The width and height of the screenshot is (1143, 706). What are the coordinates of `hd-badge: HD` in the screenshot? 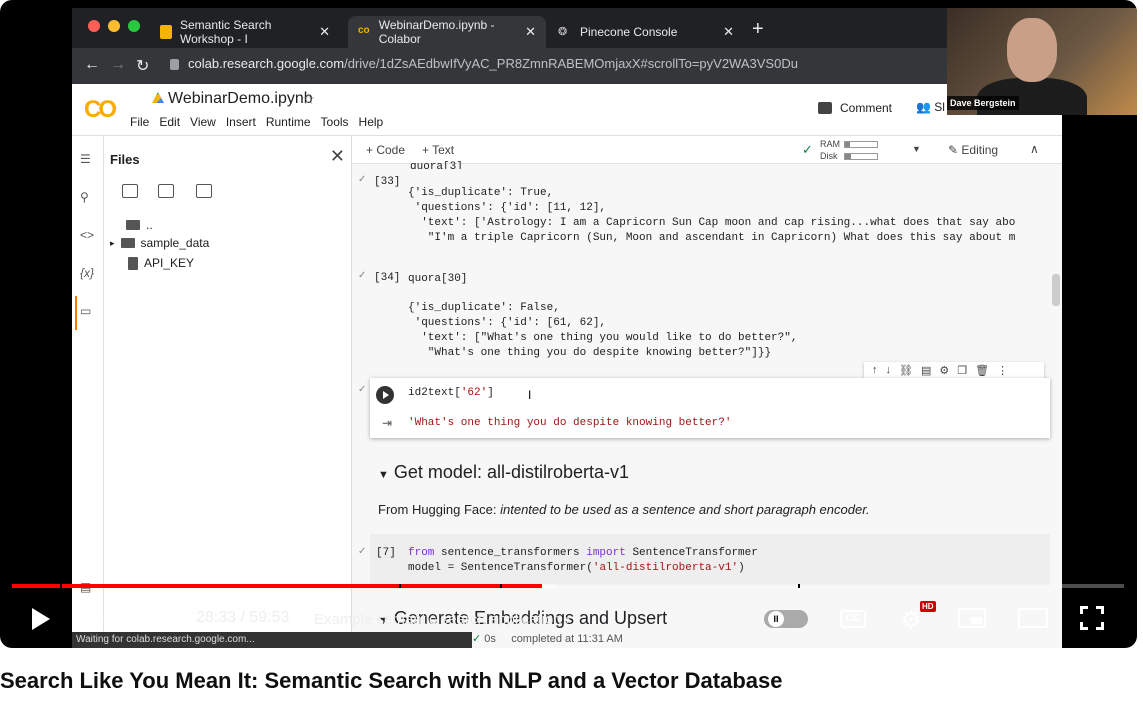 It's located at (928, 606).